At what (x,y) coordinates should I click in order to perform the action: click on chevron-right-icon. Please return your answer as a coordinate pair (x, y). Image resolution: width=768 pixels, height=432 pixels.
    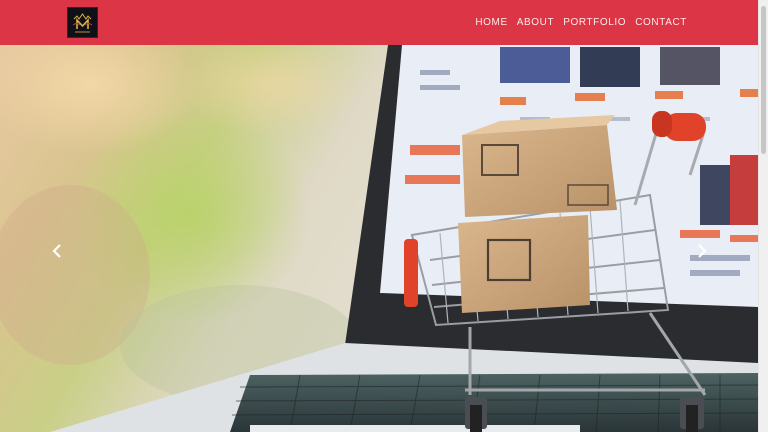
    Looking at the image, I should click on (702, 251).